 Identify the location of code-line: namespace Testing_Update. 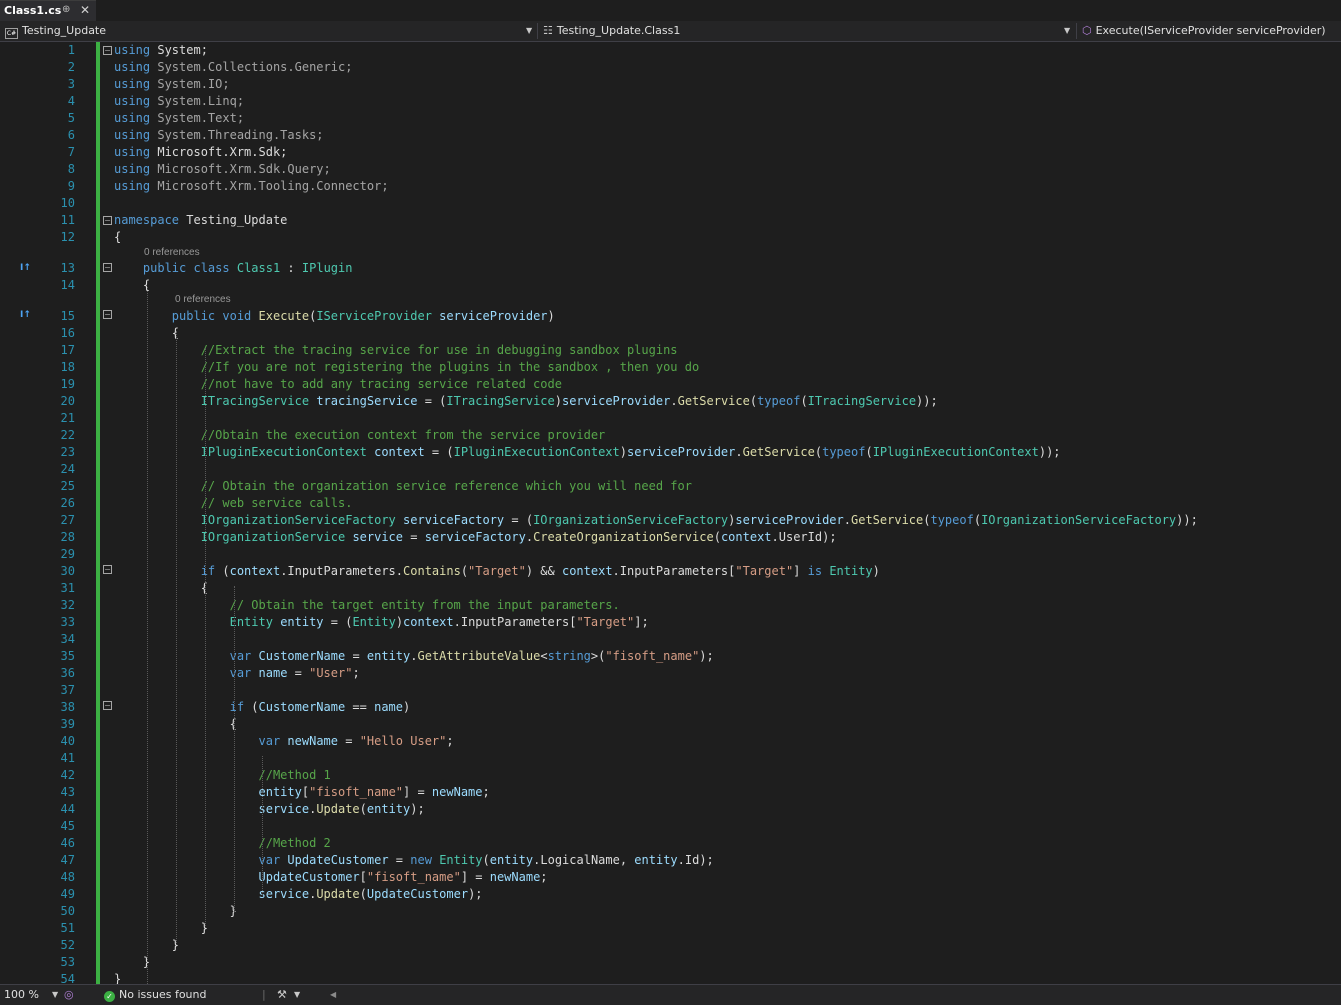
(200, 220).